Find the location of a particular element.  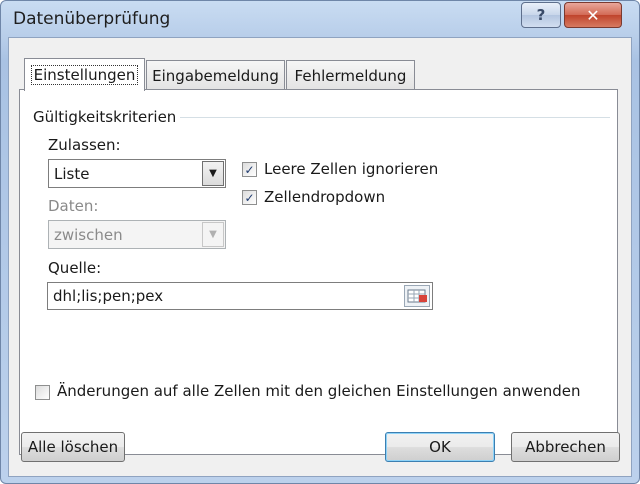

ignore-blank-label: Leere Zellen ignorieren is located at coordinates (351, 169).